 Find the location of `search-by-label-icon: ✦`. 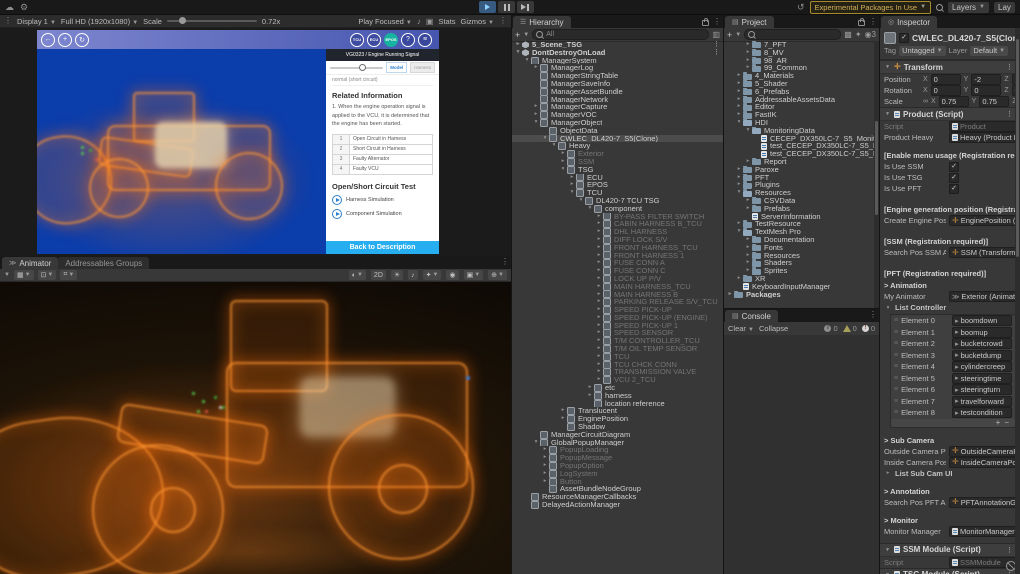

search-by-label-icon: ✦ is located at coordinates (858, 34).